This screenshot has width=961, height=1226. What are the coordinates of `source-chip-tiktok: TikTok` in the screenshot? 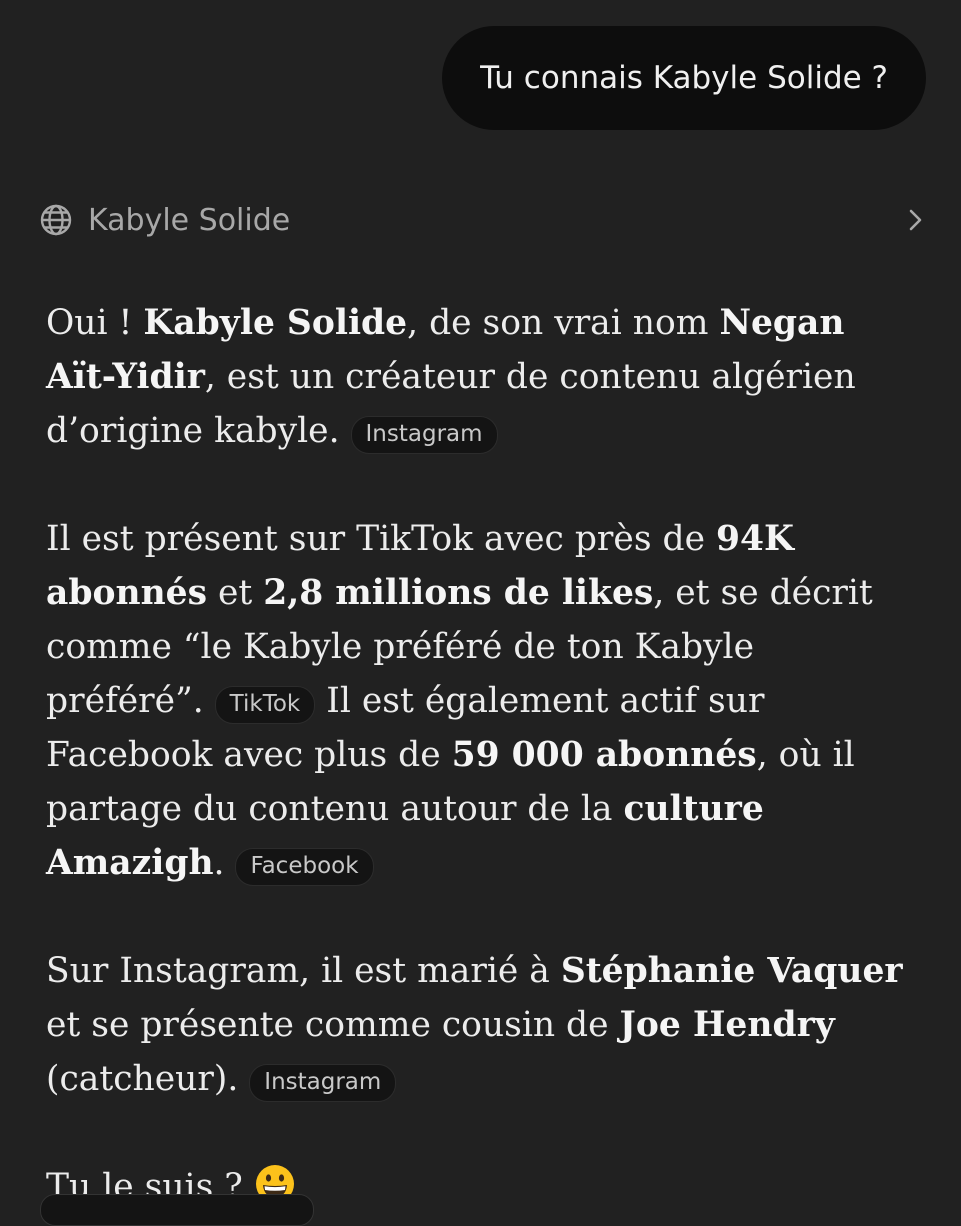 It's located at (265, 705).